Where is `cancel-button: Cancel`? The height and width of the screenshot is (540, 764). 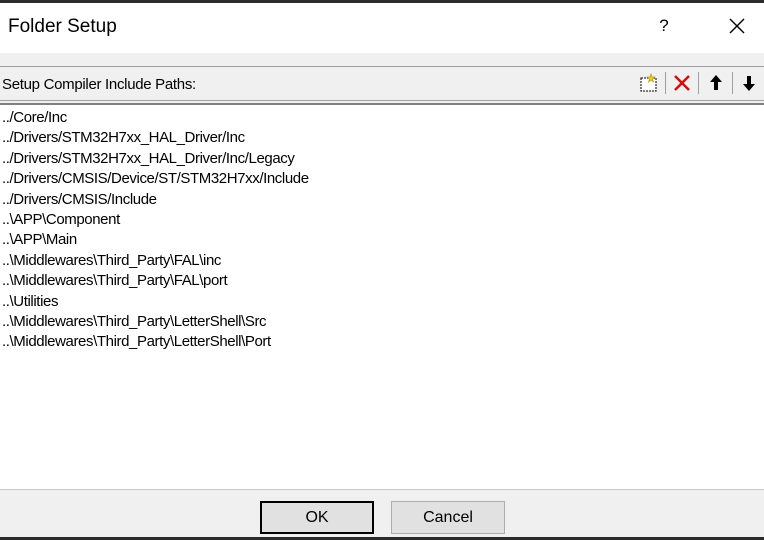
cancel-button: Cancel is located at coordinates (448, 517).